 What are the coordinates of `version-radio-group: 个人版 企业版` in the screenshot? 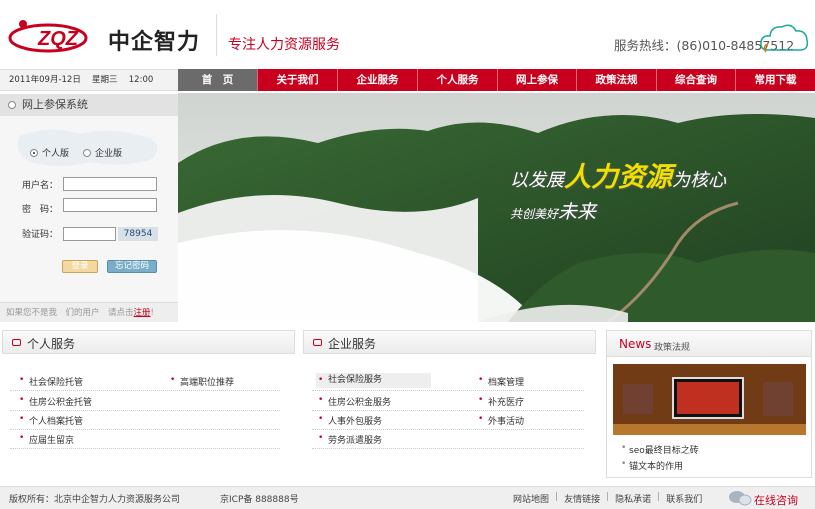 It's located at (76, 152).